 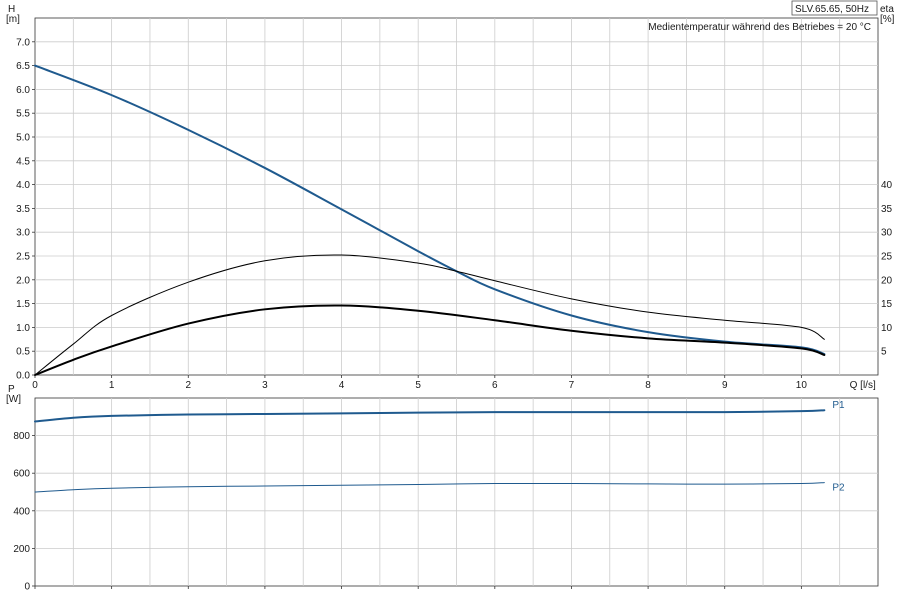 What do you see at coordinates (23, 376) in the screenshot?
I see `y-left-tick-label: 0.0` at bounding box center [23, 376].